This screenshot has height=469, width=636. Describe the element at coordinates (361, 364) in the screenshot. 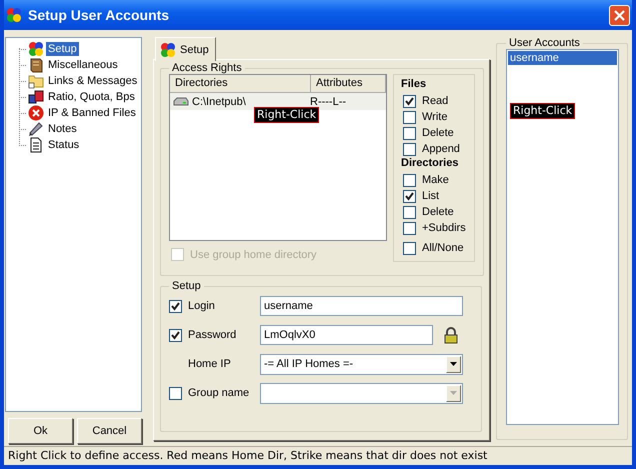

I see `home-ip-dropdown: -= All IP Homes =-` at that location.